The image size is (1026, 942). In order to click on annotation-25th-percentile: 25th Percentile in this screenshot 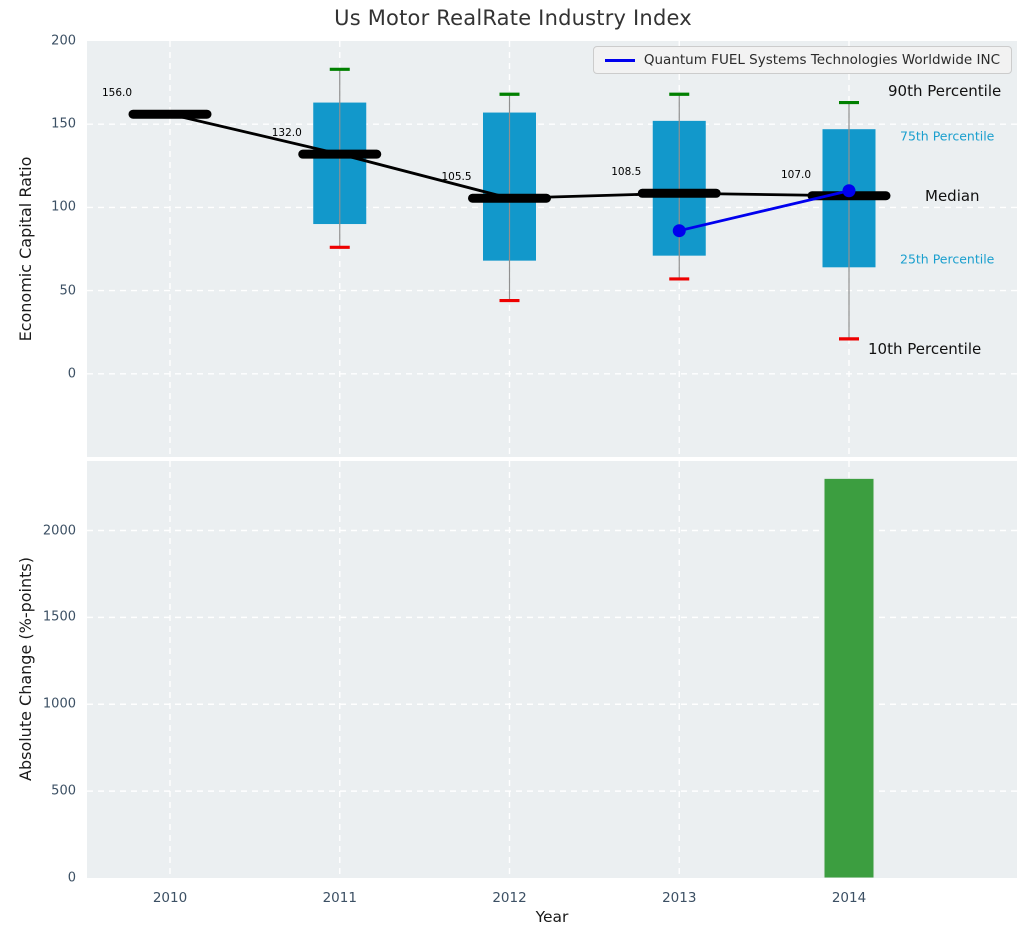, I will do `click(947, 259)`.